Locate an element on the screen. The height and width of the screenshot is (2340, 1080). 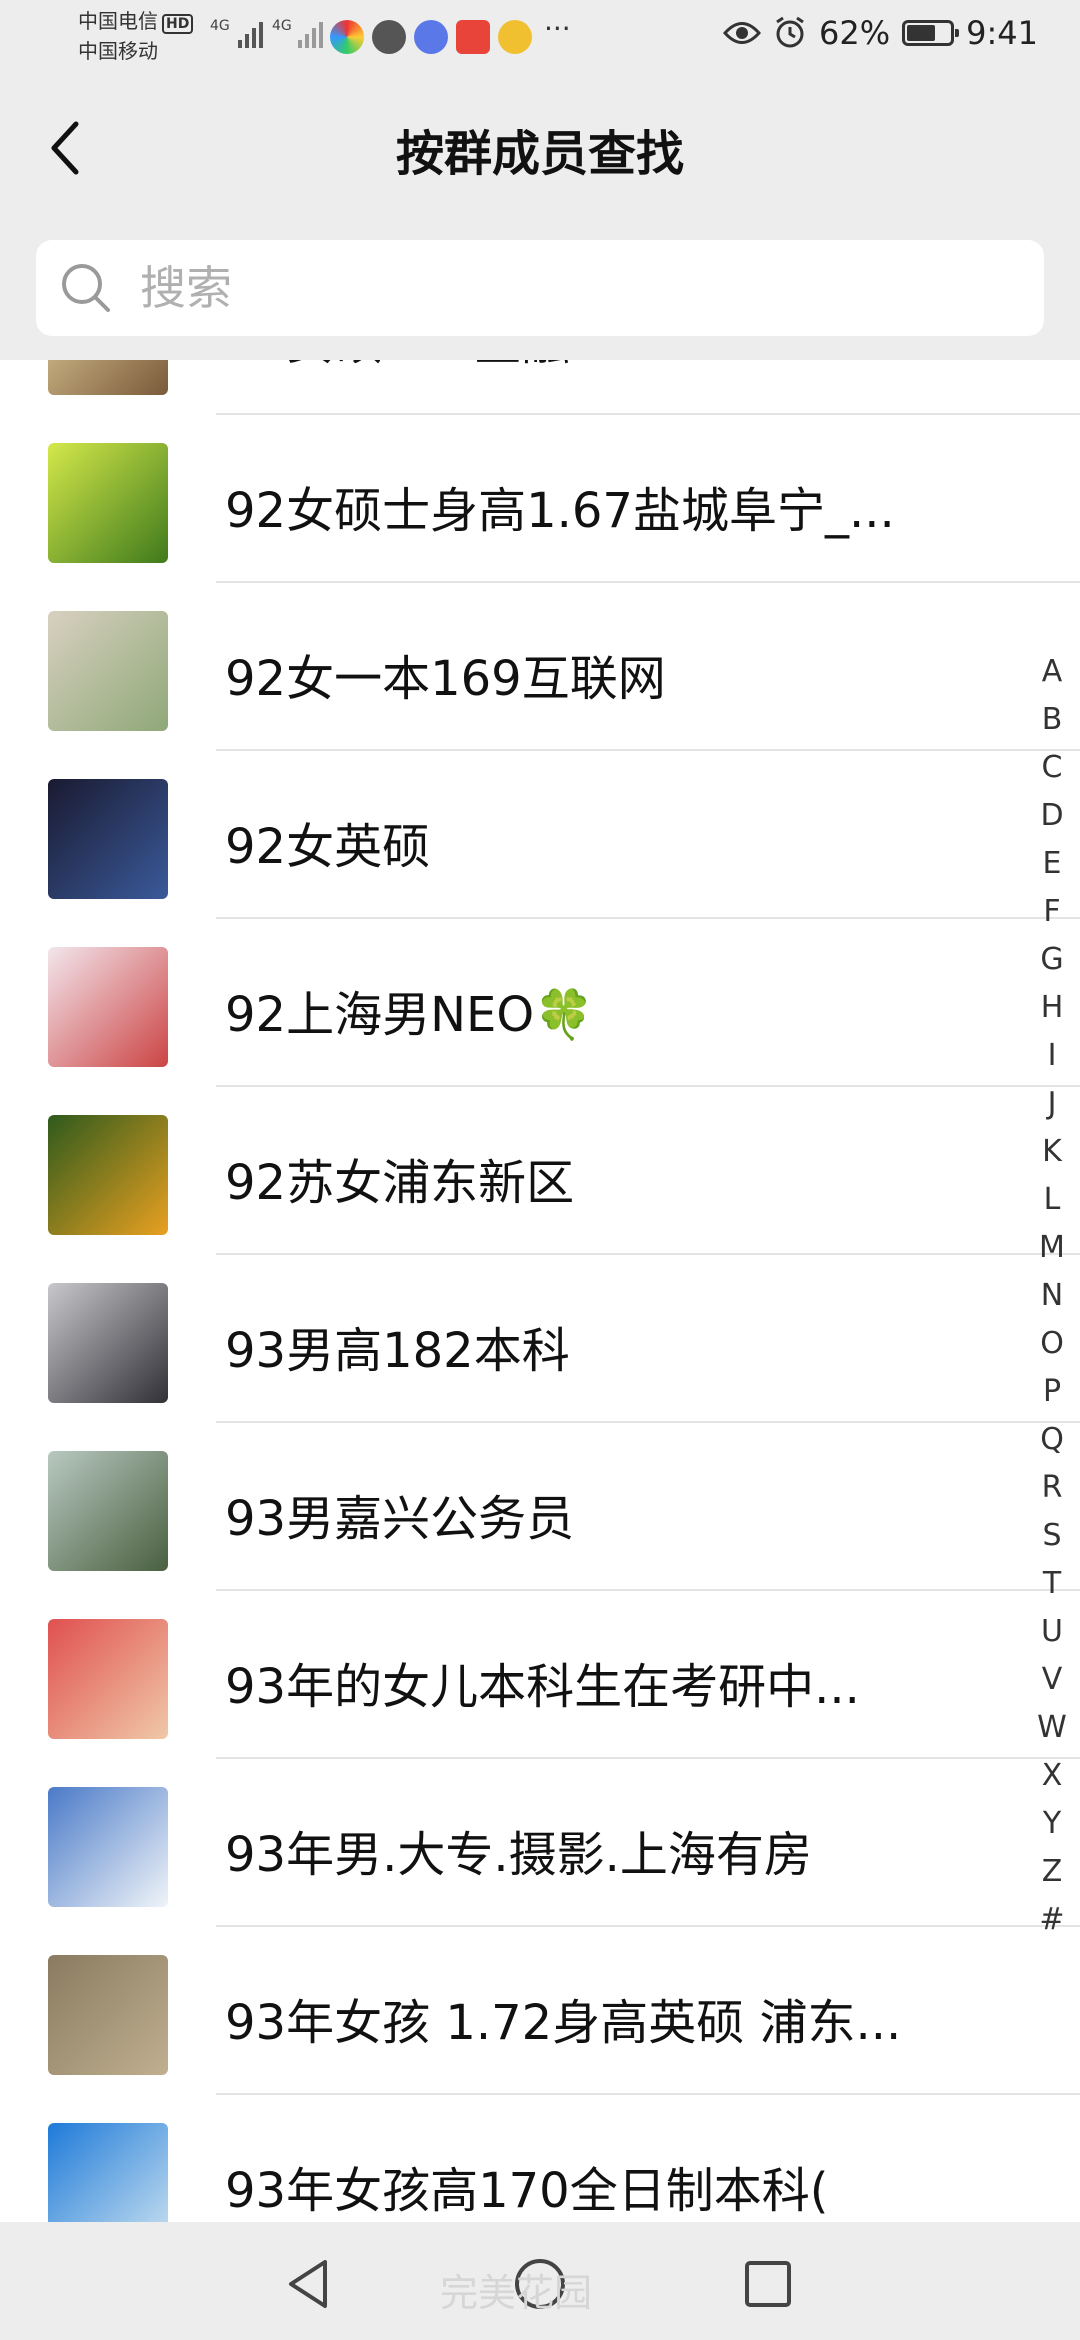
search-input is located at coordinates (565, 288).